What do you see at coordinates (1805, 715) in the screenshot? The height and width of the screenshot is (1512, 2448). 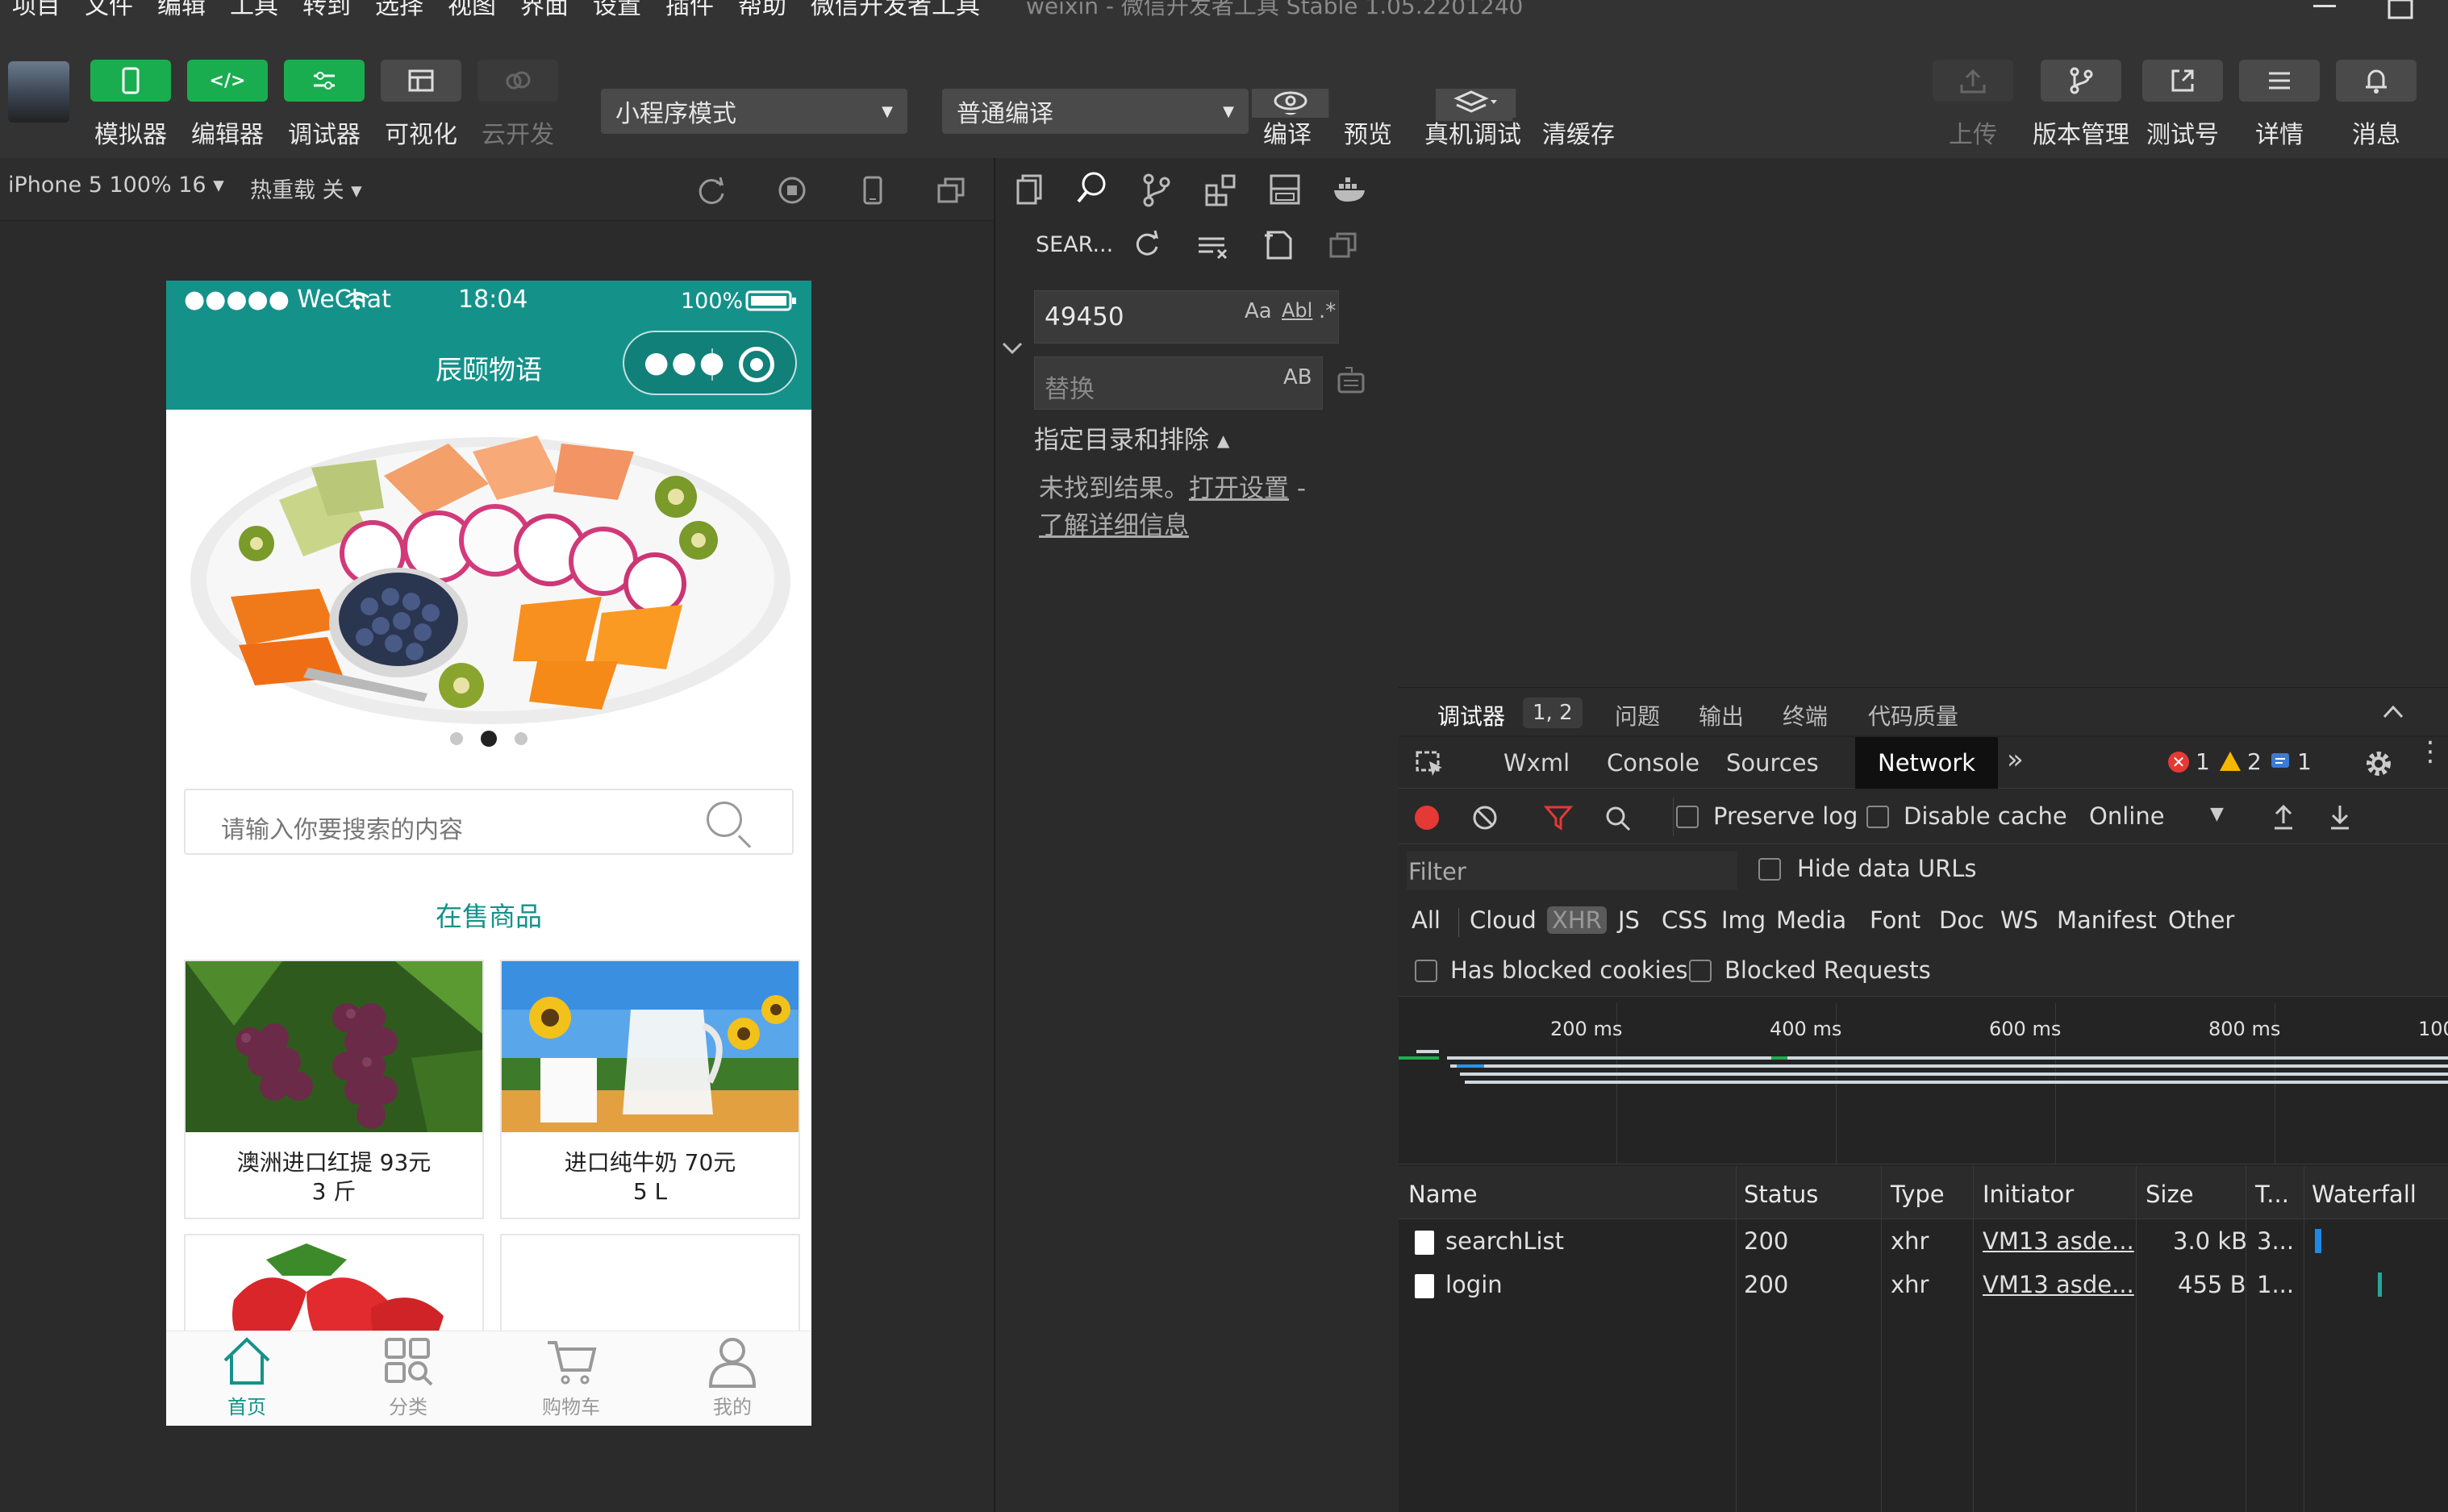 I see `tab-terminal: 终端` at bounding box center [1805, 715].